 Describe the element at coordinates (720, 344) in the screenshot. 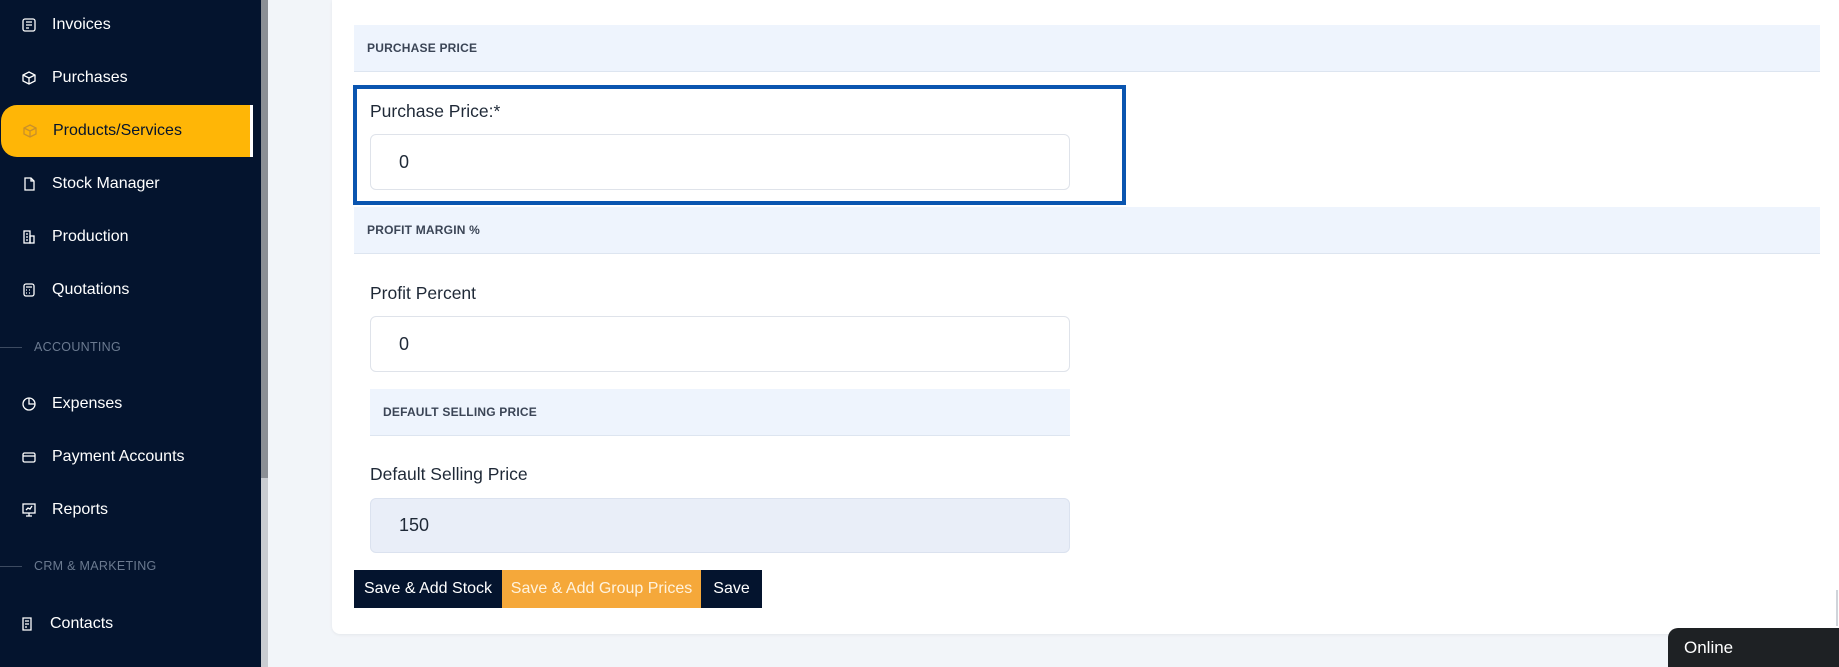

I see `profit-percent-input: 0` at that location.